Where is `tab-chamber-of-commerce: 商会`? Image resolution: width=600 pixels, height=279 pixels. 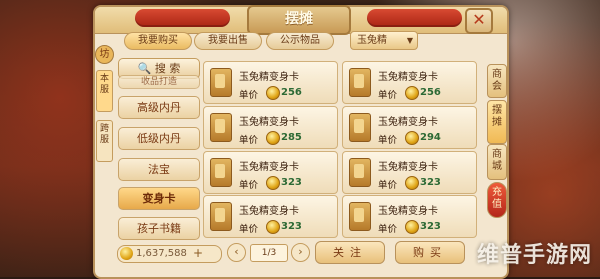
tab-chamber-of-commerce: 商会 is located at coordinates (497, 81).